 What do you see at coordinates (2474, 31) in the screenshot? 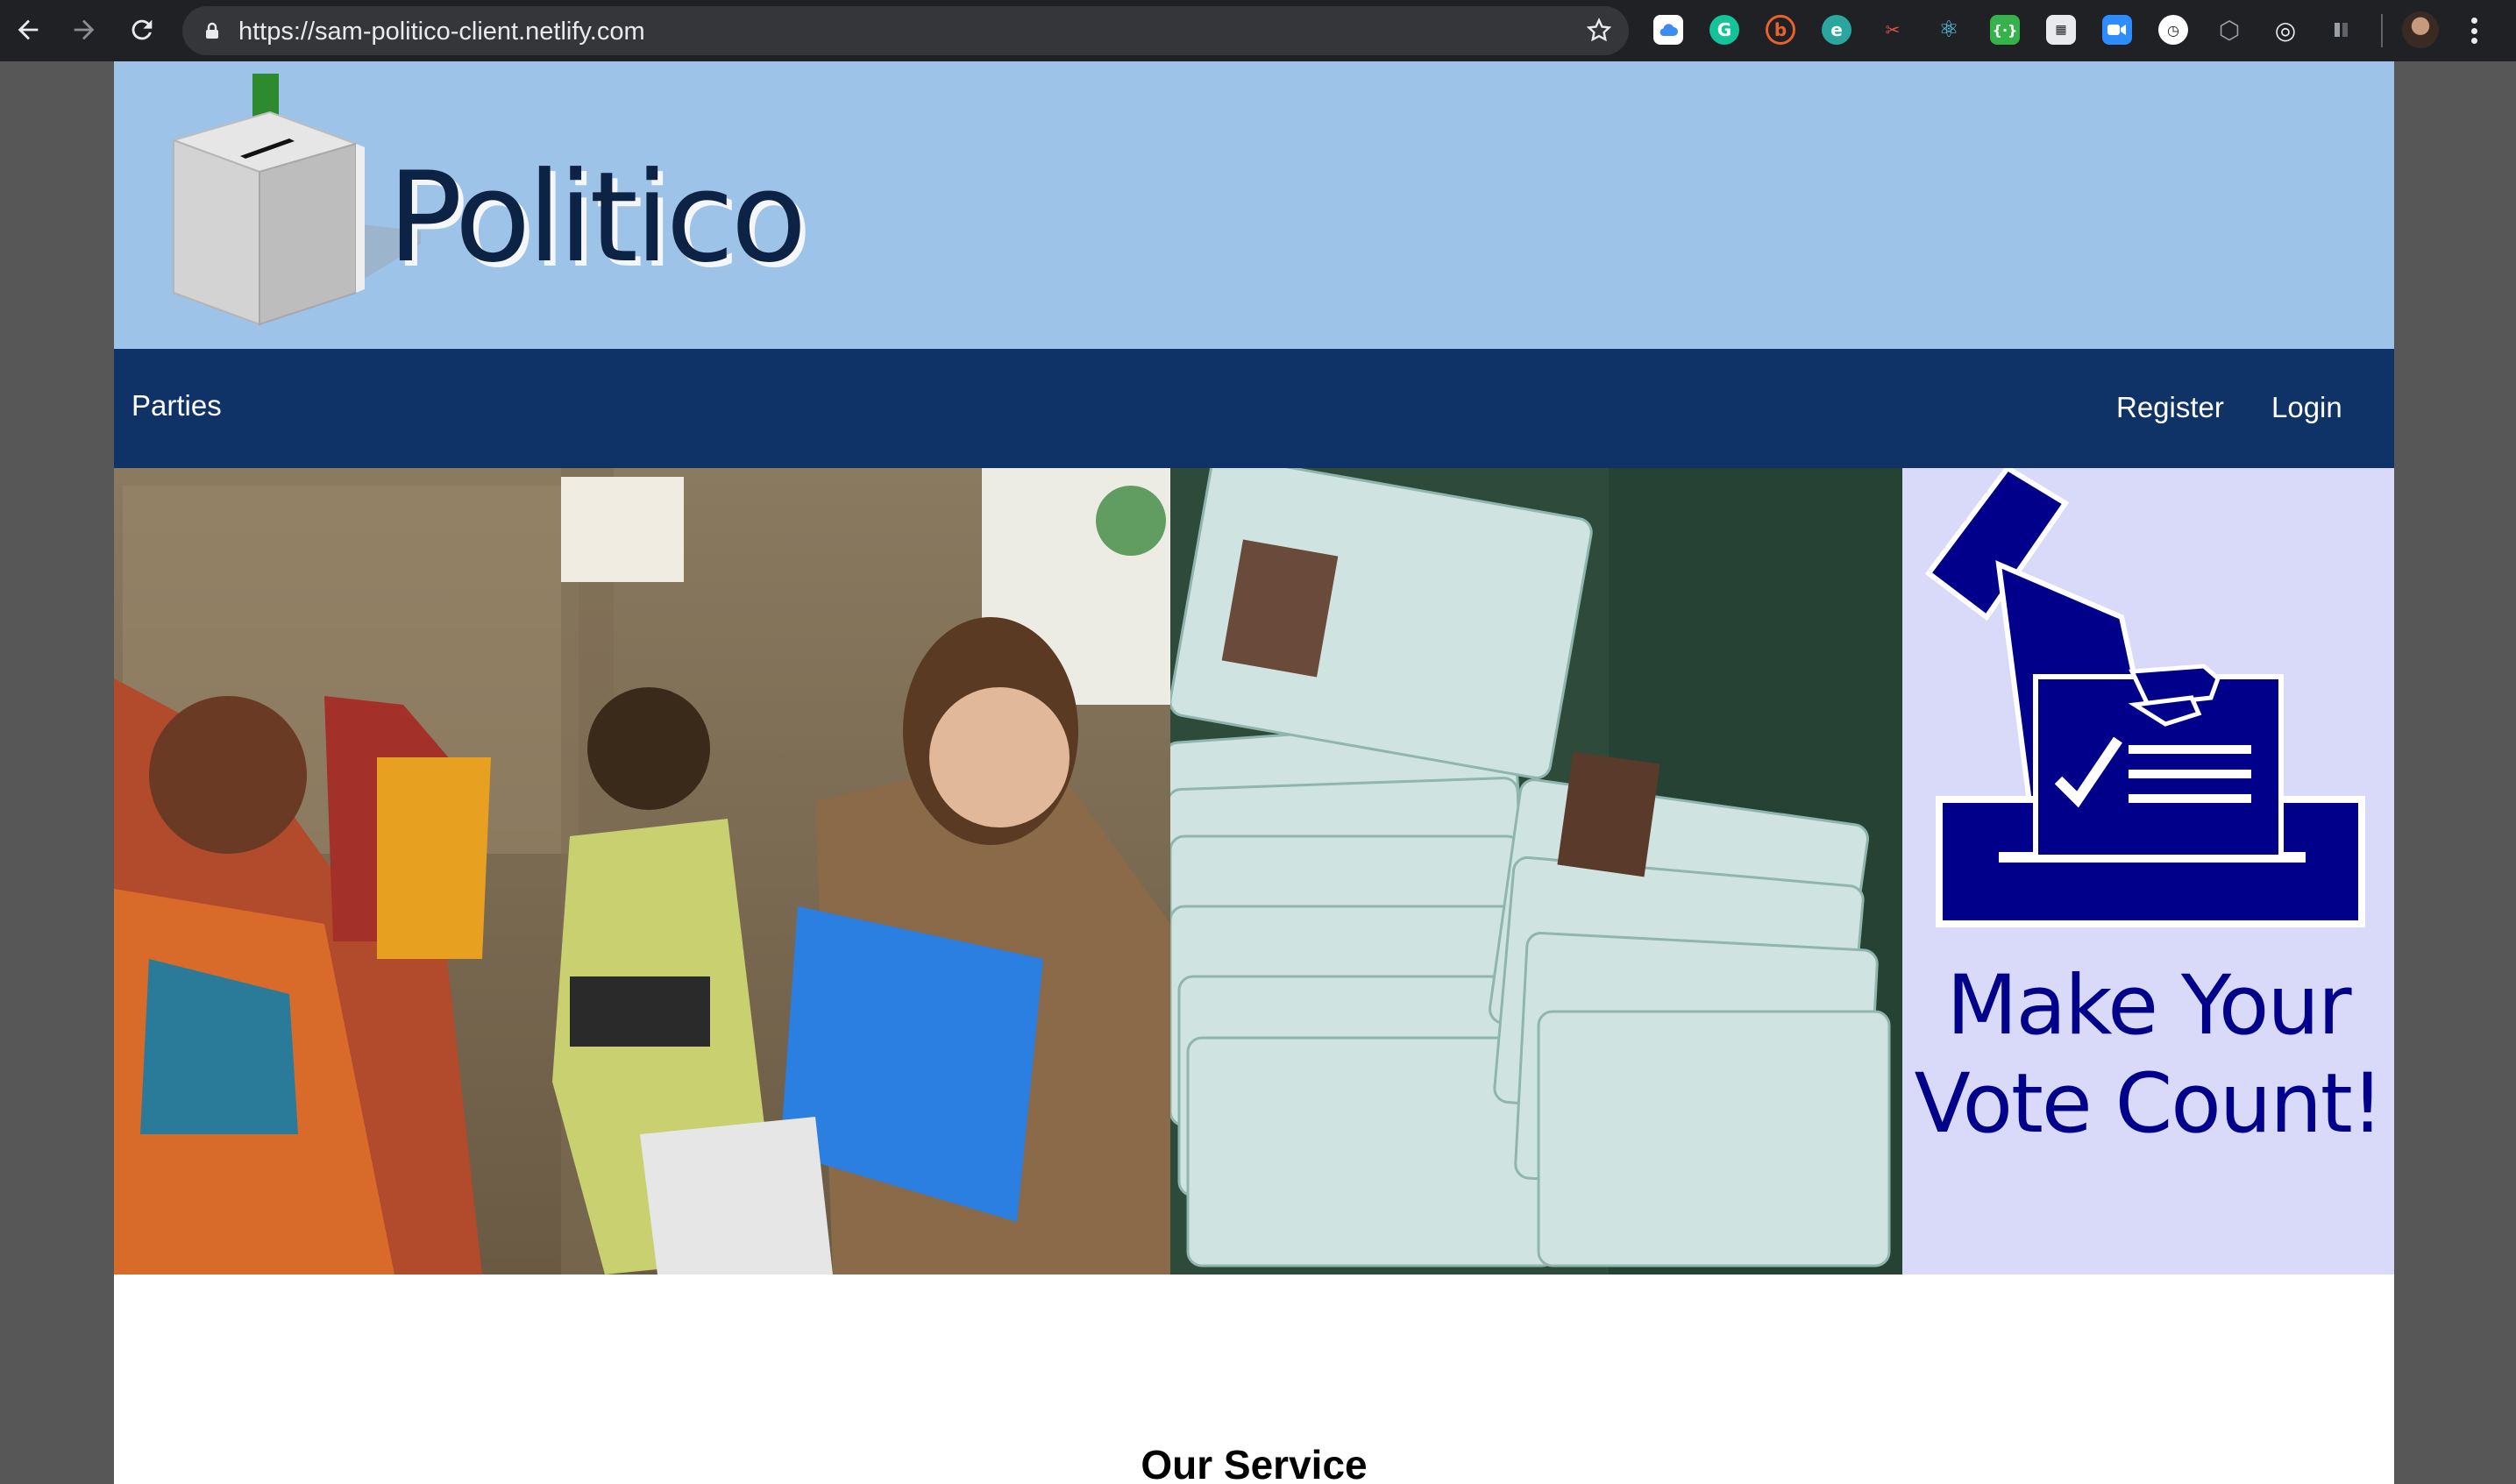
I see `browser-menu-button` at bounding box center [2474, 31].